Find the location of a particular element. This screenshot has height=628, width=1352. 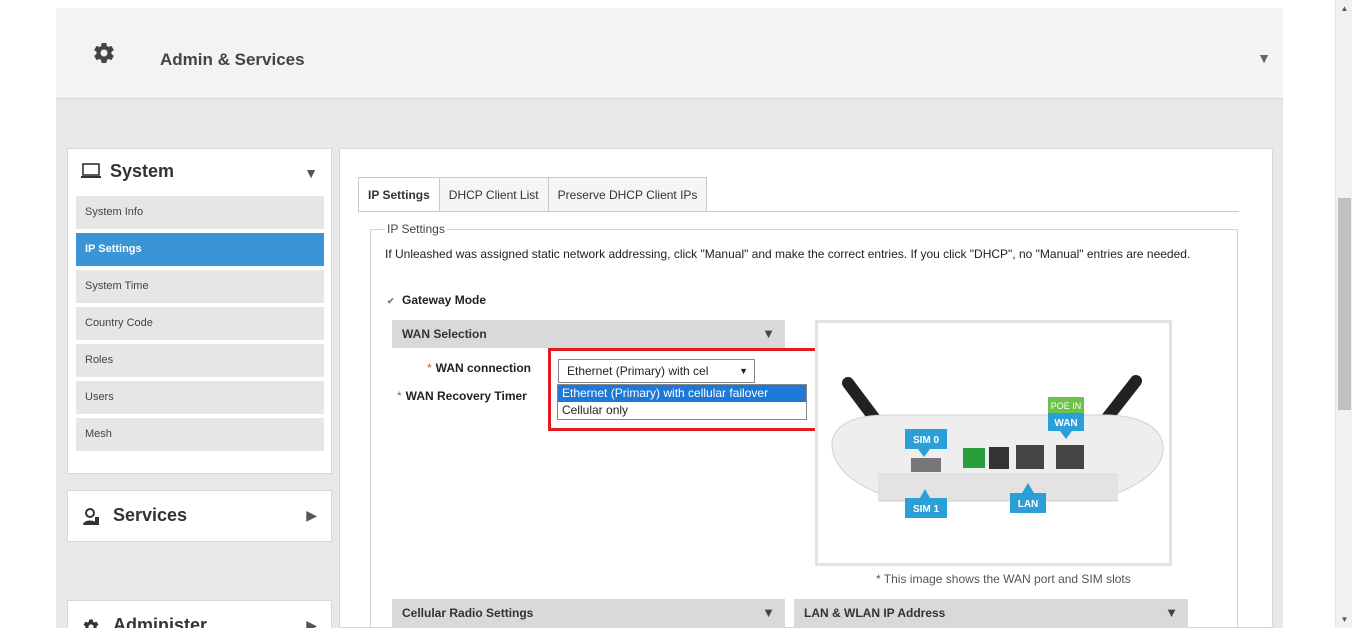

system-menu-header: System ▼ is located at coordinates (199, 171).